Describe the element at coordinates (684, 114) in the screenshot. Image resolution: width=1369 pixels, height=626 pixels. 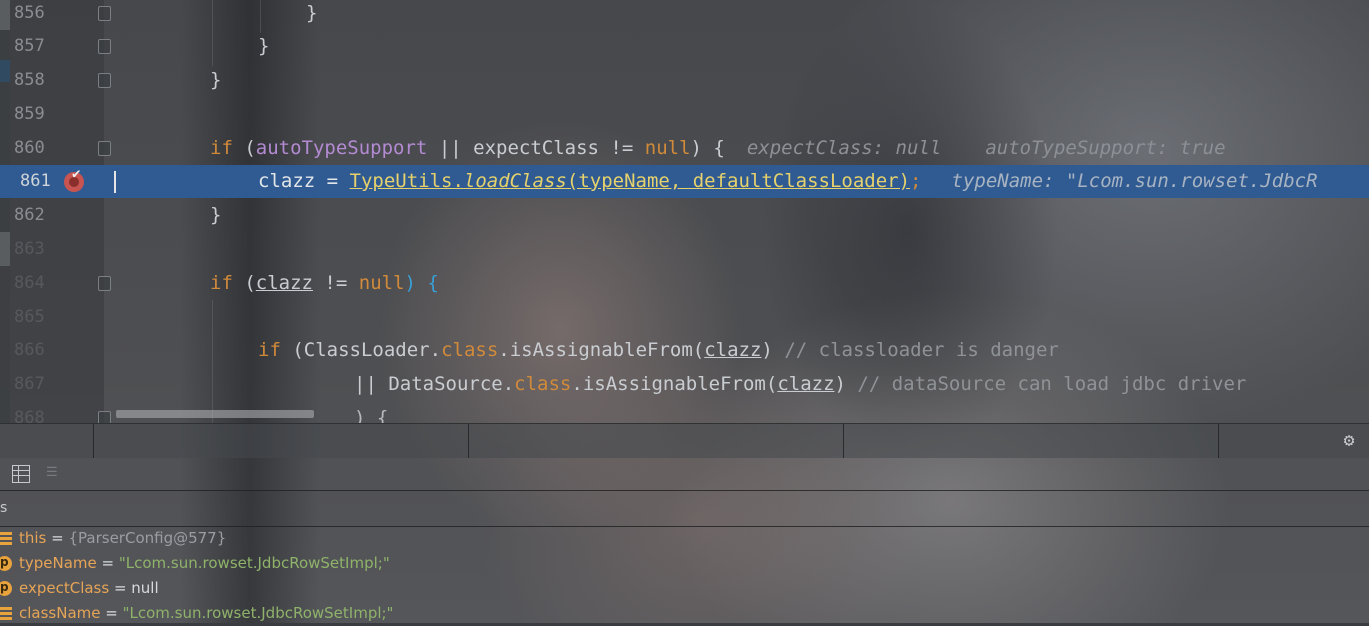
I see `code-line: 859` at that location.